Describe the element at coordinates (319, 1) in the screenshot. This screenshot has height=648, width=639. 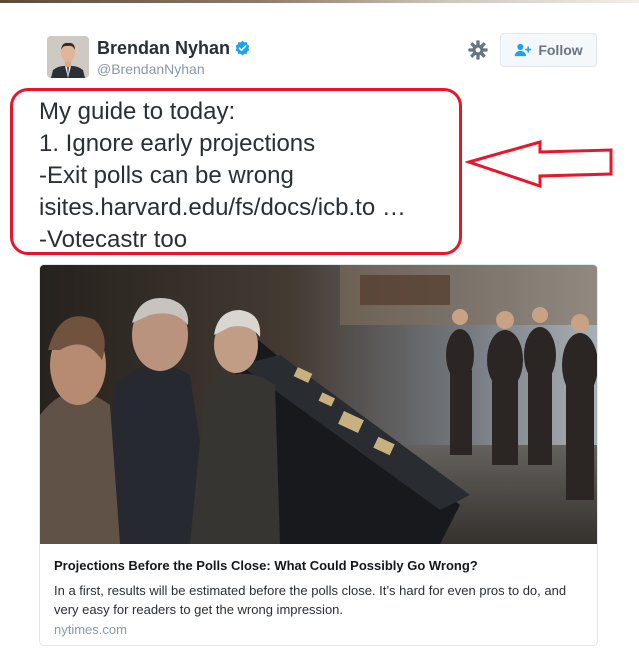
I see `top-photo-strip` at that location.